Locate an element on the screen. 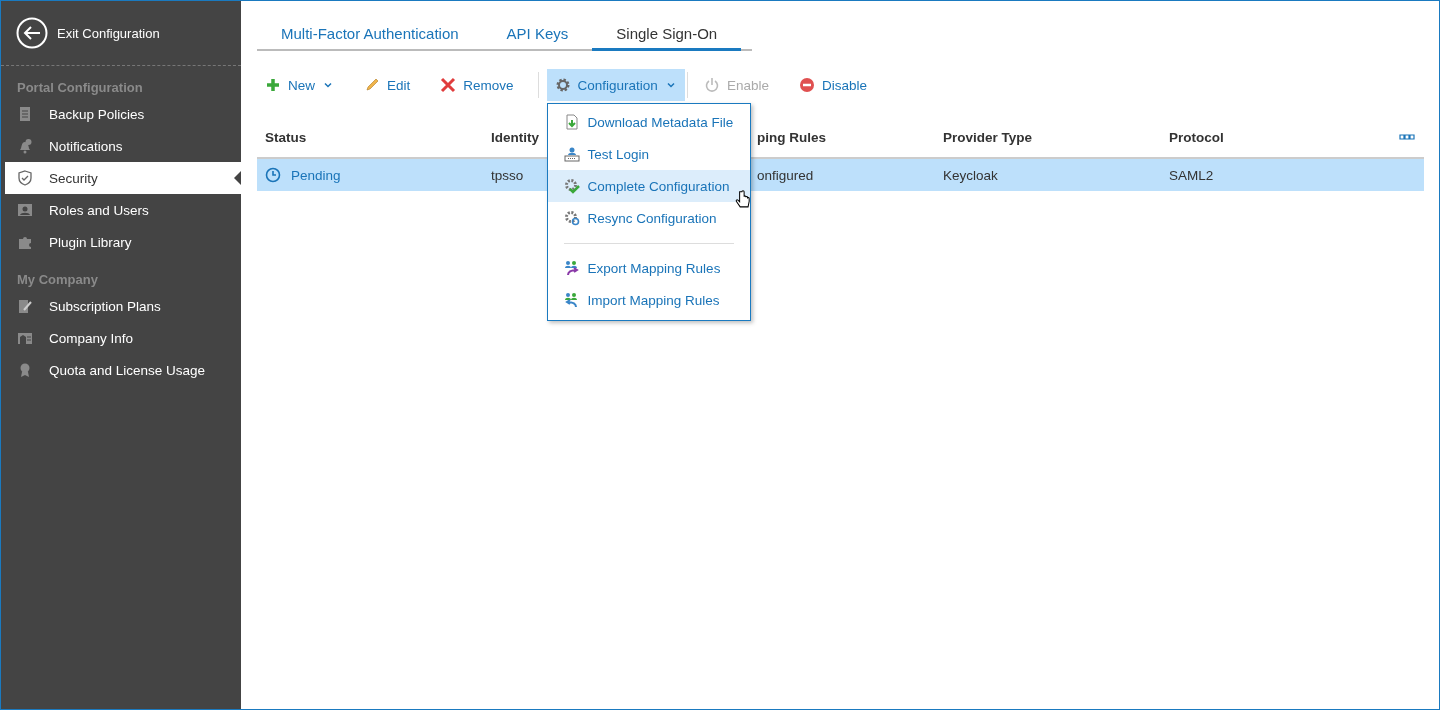  column-header: Status is located at coordinates (286, 137).